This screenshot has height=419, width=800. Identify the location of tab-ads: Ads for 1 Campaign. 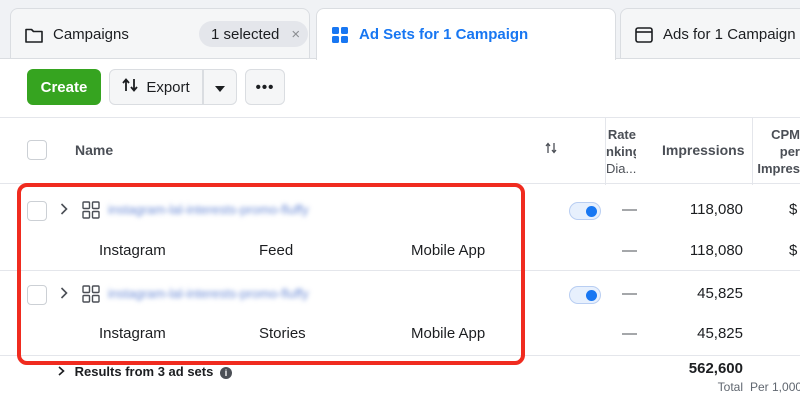
(710, 34).